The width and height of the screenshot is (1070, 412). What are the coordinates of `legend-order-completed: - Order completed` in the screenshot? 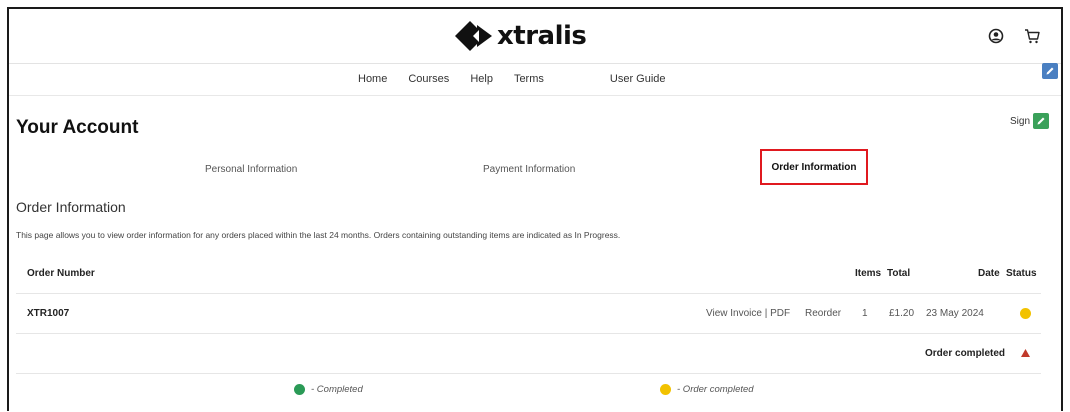 It's located at (707, 389).